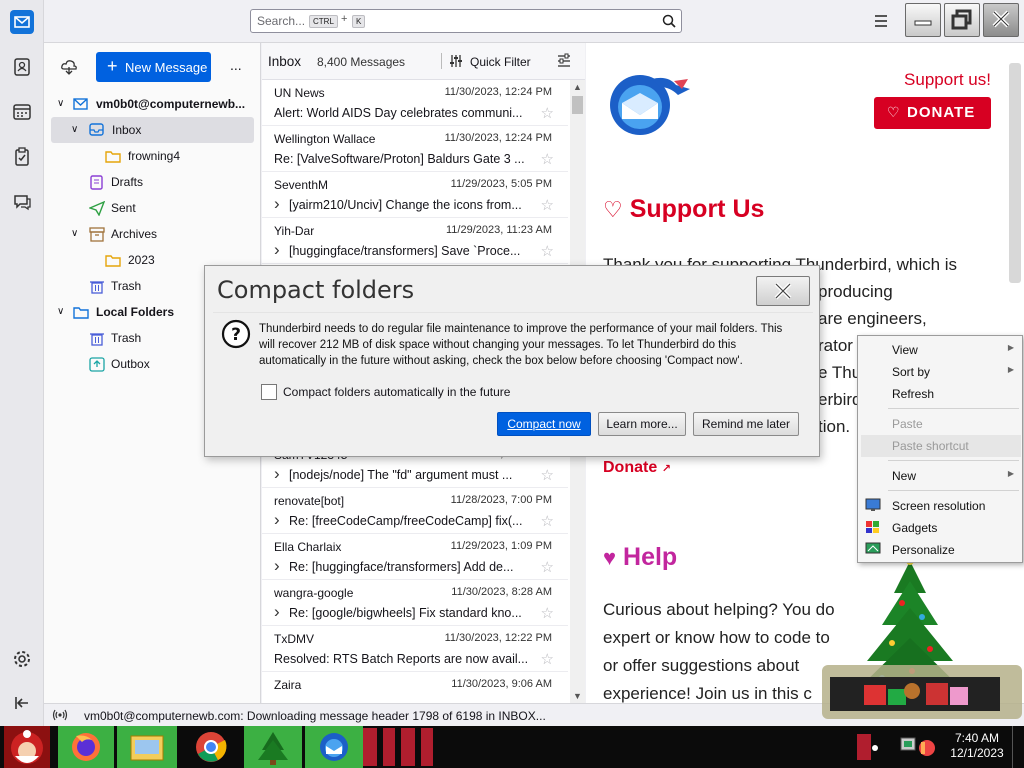  I want to click on new-message-button: + New Message, so click(153, 67).